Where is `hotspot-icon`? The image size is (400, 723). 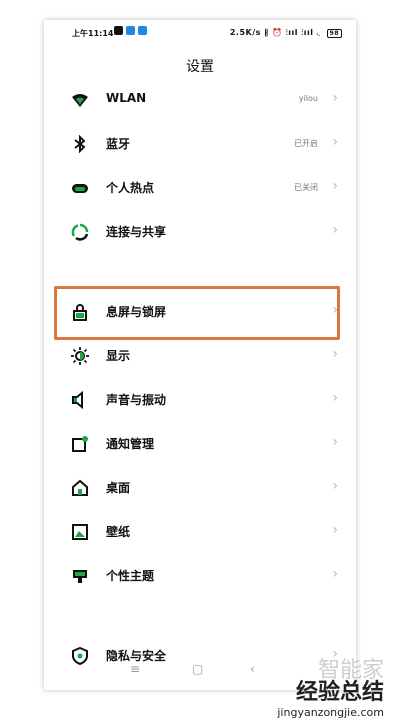
hotspot-icon is located at coordinates (80, 188).